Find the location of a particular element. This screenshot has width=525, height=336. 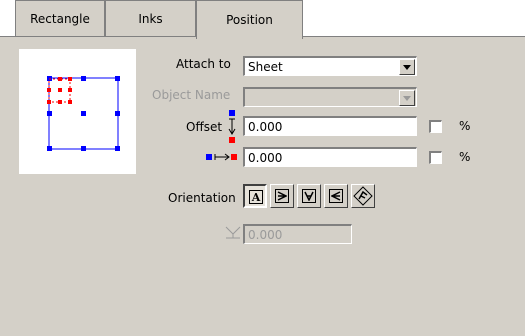

object-name-dropdown-button is located at coordinates (407, 98).